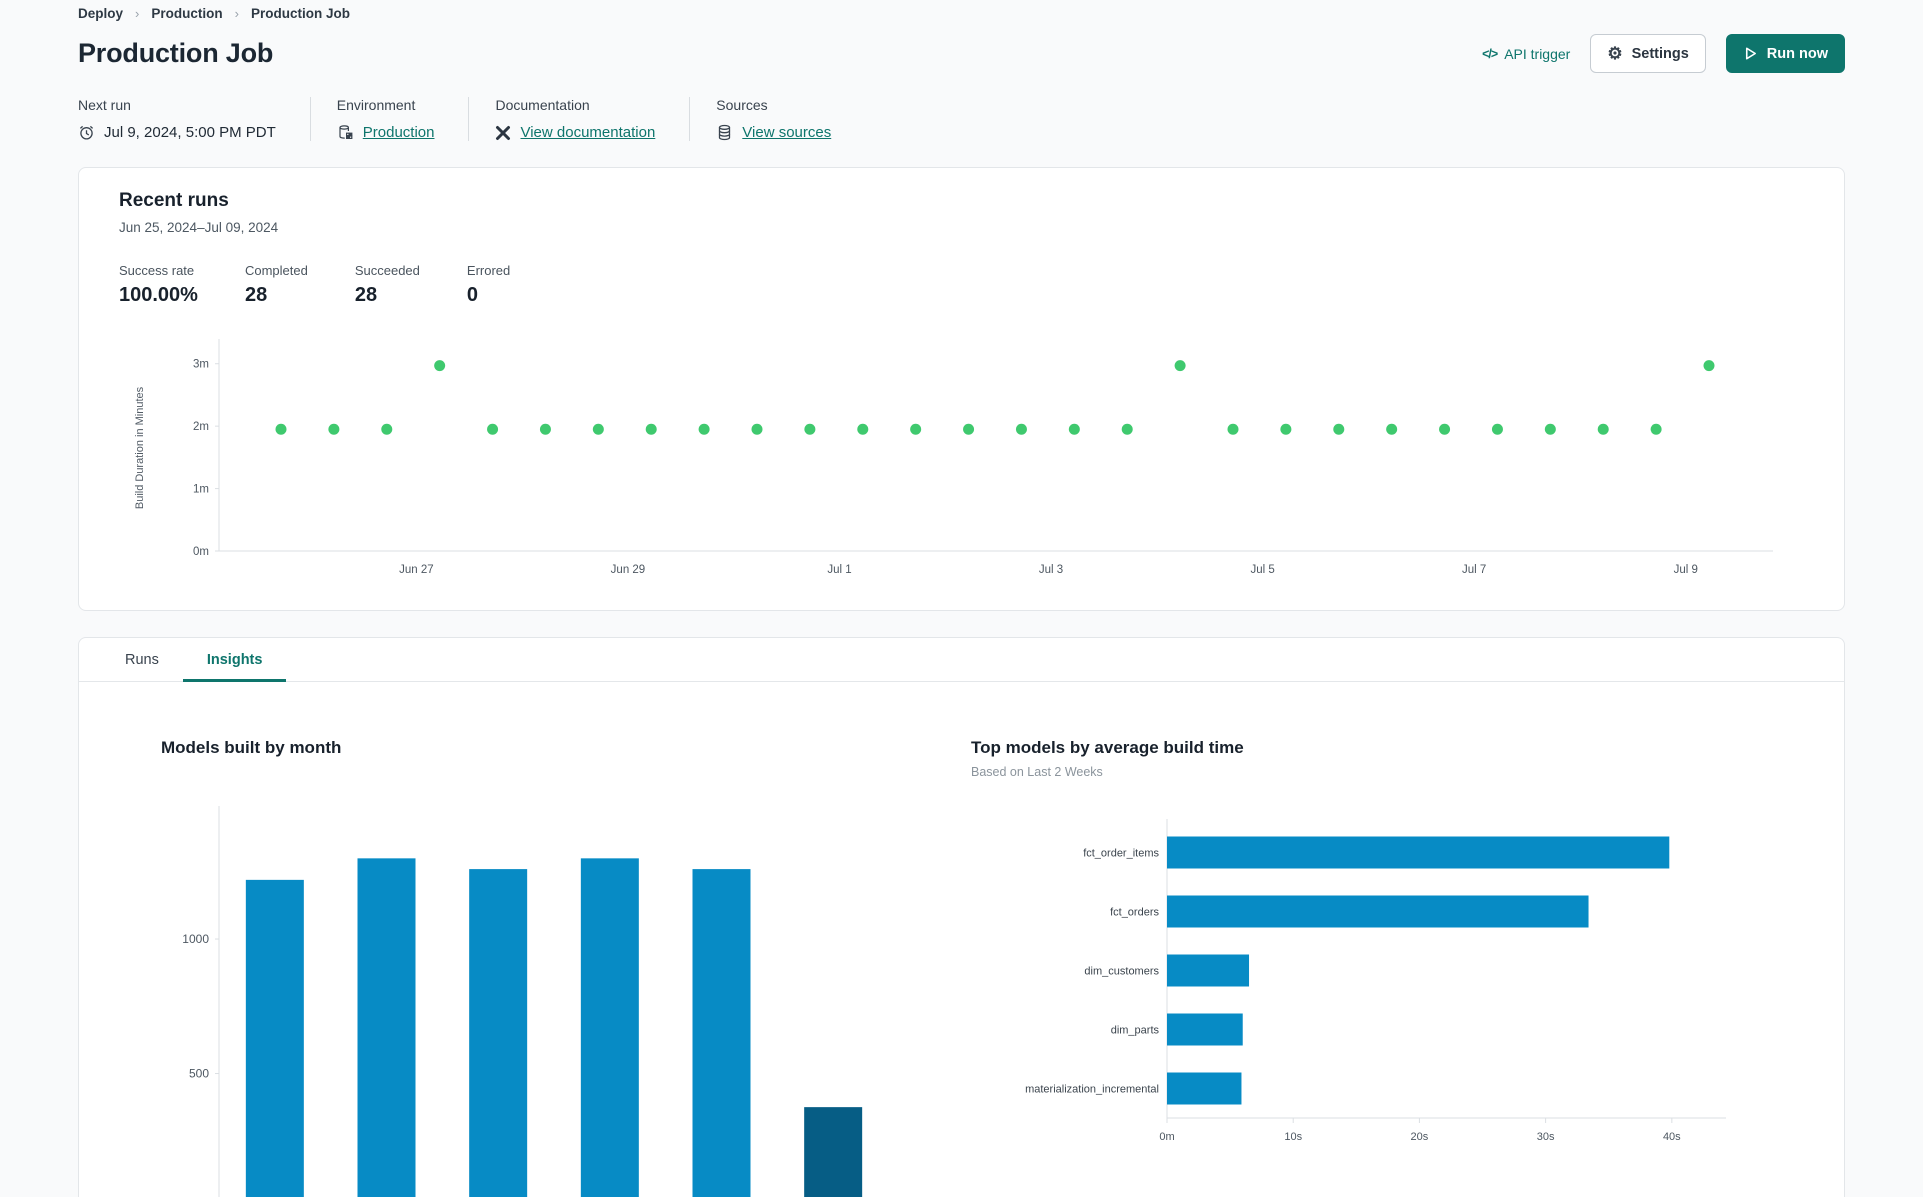 This screenshot has width=1923, height=1197. What do you see at coordinates (100, 13) in the screenshot?
I see `breadcrumb-deploy: Deploy` at bounding box center [100, 13].